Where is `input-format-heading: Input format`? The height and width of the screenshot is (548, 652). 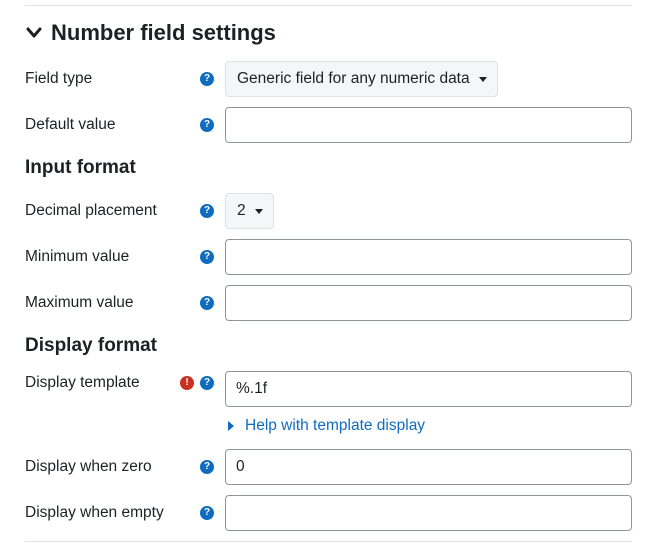
input-format-heading: Input format is located at coordinates (80, 167).